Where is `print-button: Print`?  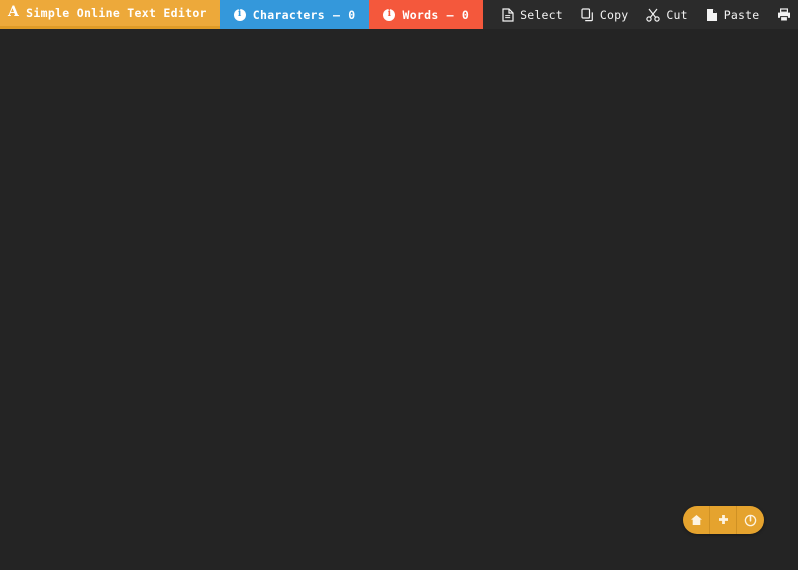 print-button: Print is located at coordinates (783, 14).